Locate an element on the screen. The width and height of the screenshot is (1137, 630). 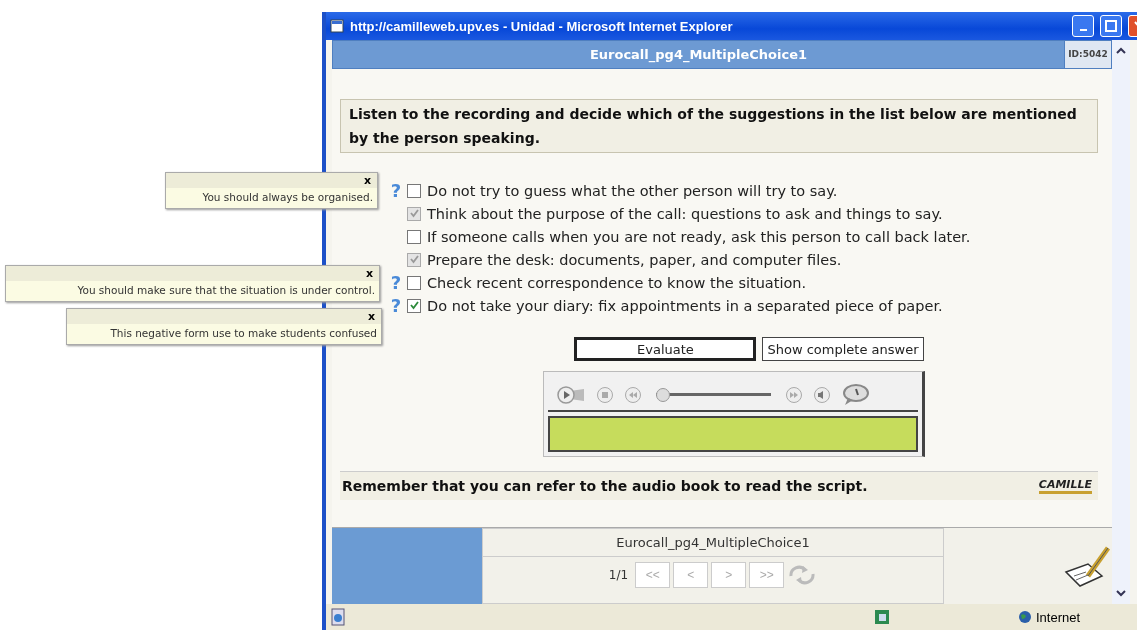
show-answer-button: Show complete answer is located at coordinates (843, 349).